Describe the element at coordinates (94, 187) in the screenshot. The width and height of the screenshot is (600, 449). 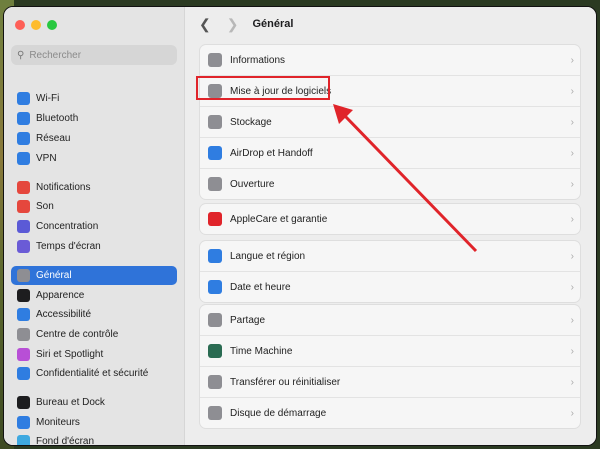
I see `sidebar-item: Notifications` at that location.